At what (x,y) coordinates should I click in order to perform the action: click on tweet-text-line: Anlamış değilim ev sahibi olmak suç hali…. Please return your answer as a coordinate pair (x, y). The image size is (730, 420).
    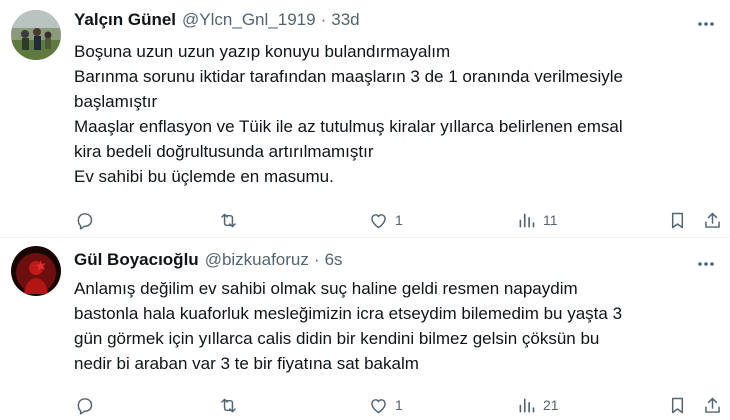
    Looking at the image, I should click on (326, 288).